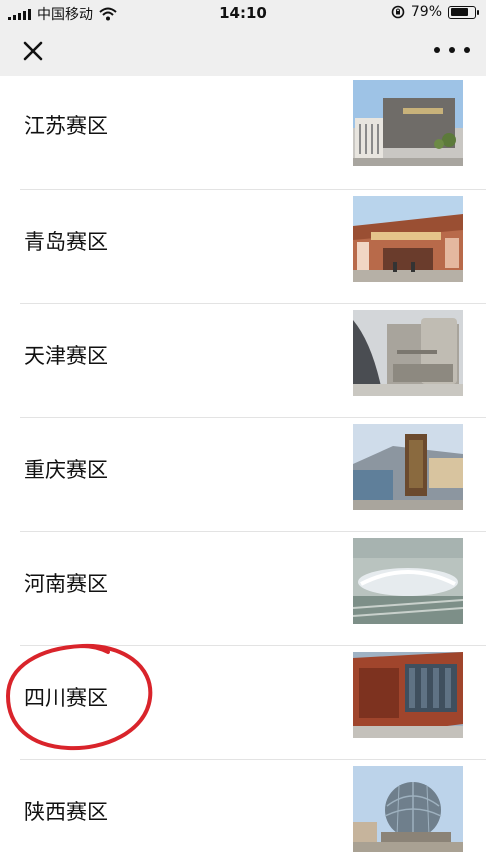 Image resolution: width=486 pixels, height=865 pixels. I want to click on battery-icon, so click(463, 12).